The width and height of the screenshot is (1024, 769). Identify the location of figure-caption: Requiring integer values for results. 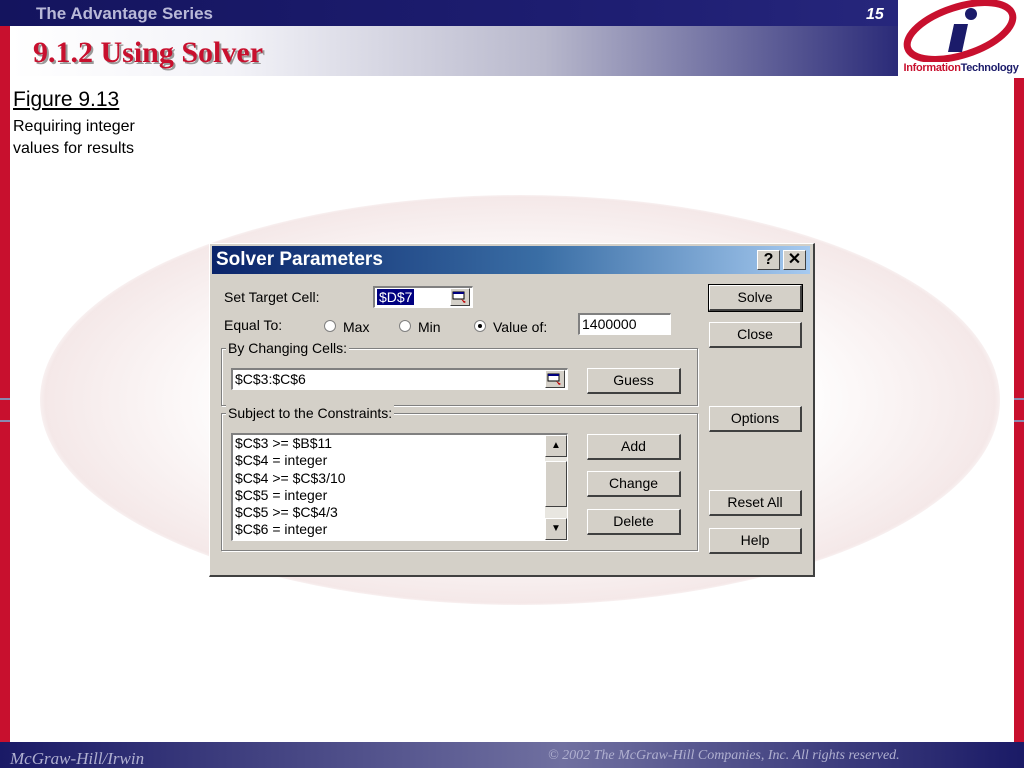
(74, 137).